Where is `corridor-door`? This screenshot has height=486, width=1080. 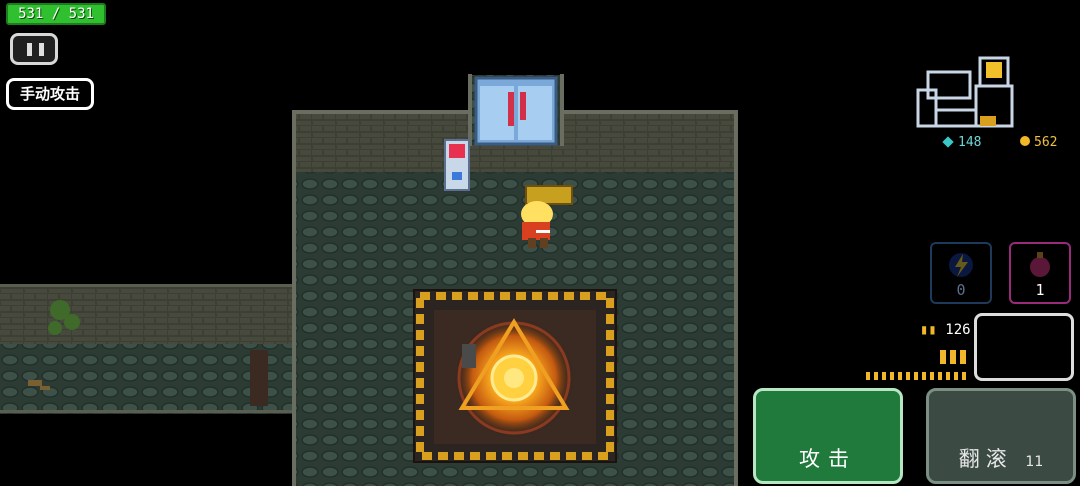 corridor-door is located at coordinates (259, 378).